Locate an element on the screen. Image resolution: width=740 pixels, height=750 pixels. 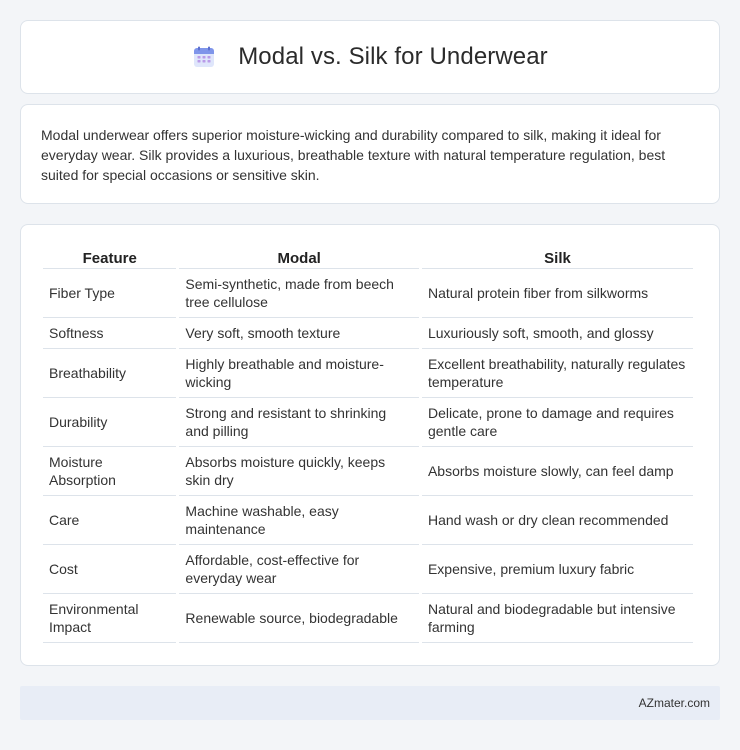
feature-cell: Fiber Type is located at coordinates (110, 293).